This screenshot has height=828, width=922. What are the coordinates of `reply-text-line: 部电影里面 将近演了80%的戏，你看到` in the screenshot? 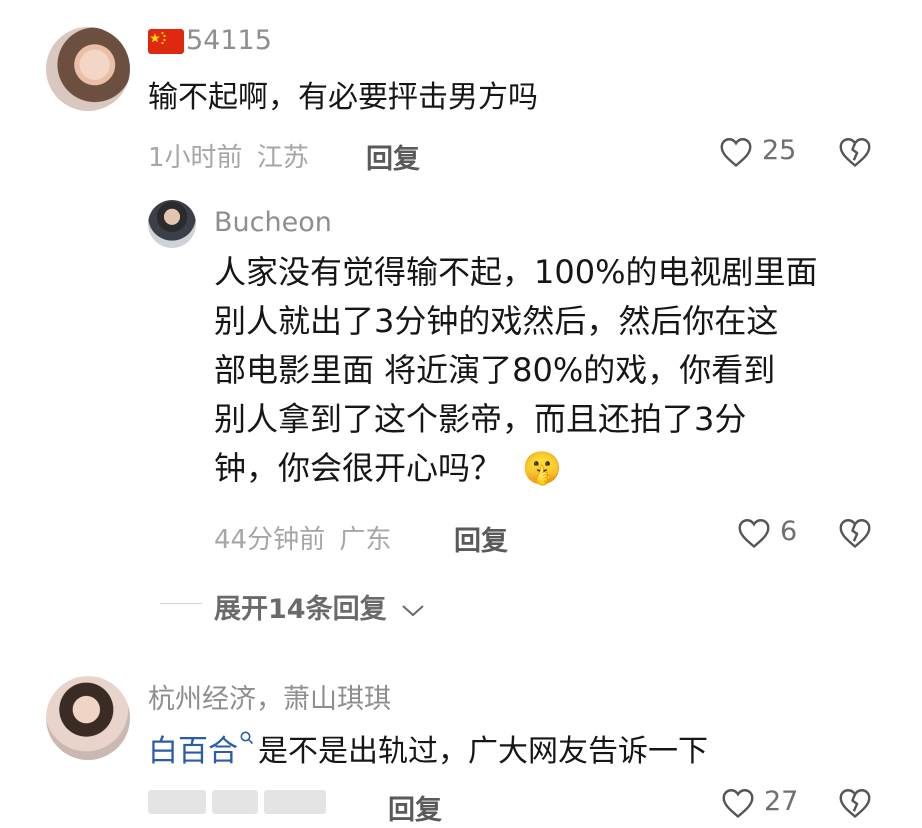 It's located at (495, 370).